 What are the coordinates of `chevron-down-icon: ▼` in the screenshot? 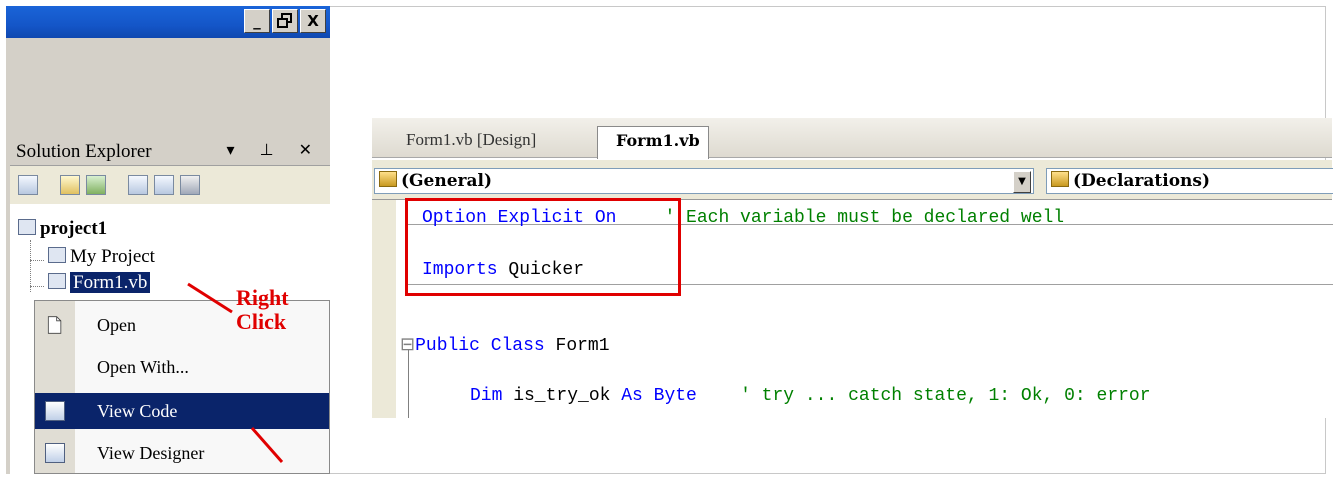 It's located at (1022, 182).